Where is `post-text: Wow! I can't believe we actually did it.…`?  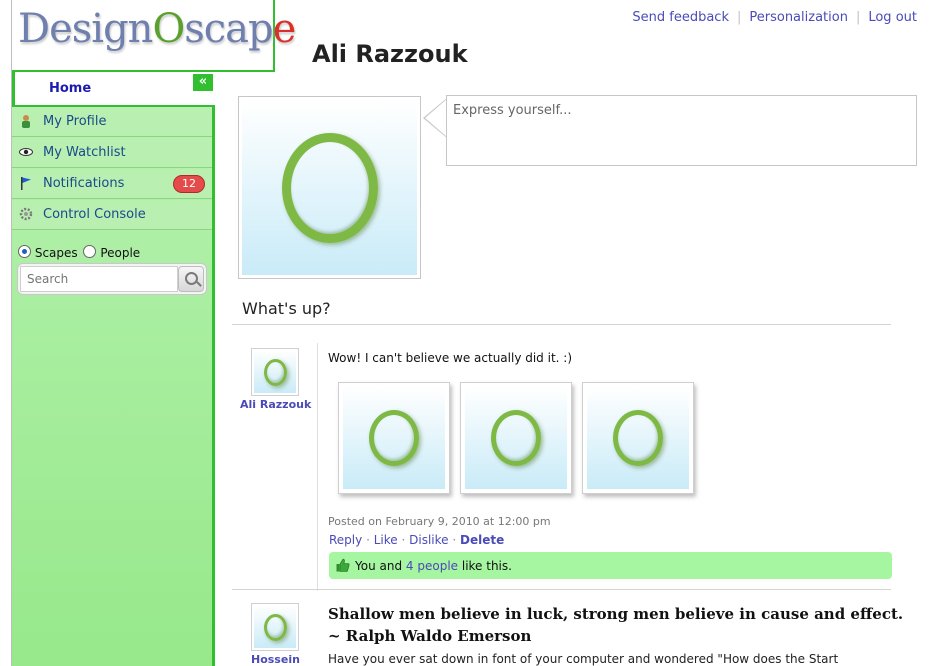 post-text: Wow! I can't believe we actually did it.… is located at coordinates (450, 358).